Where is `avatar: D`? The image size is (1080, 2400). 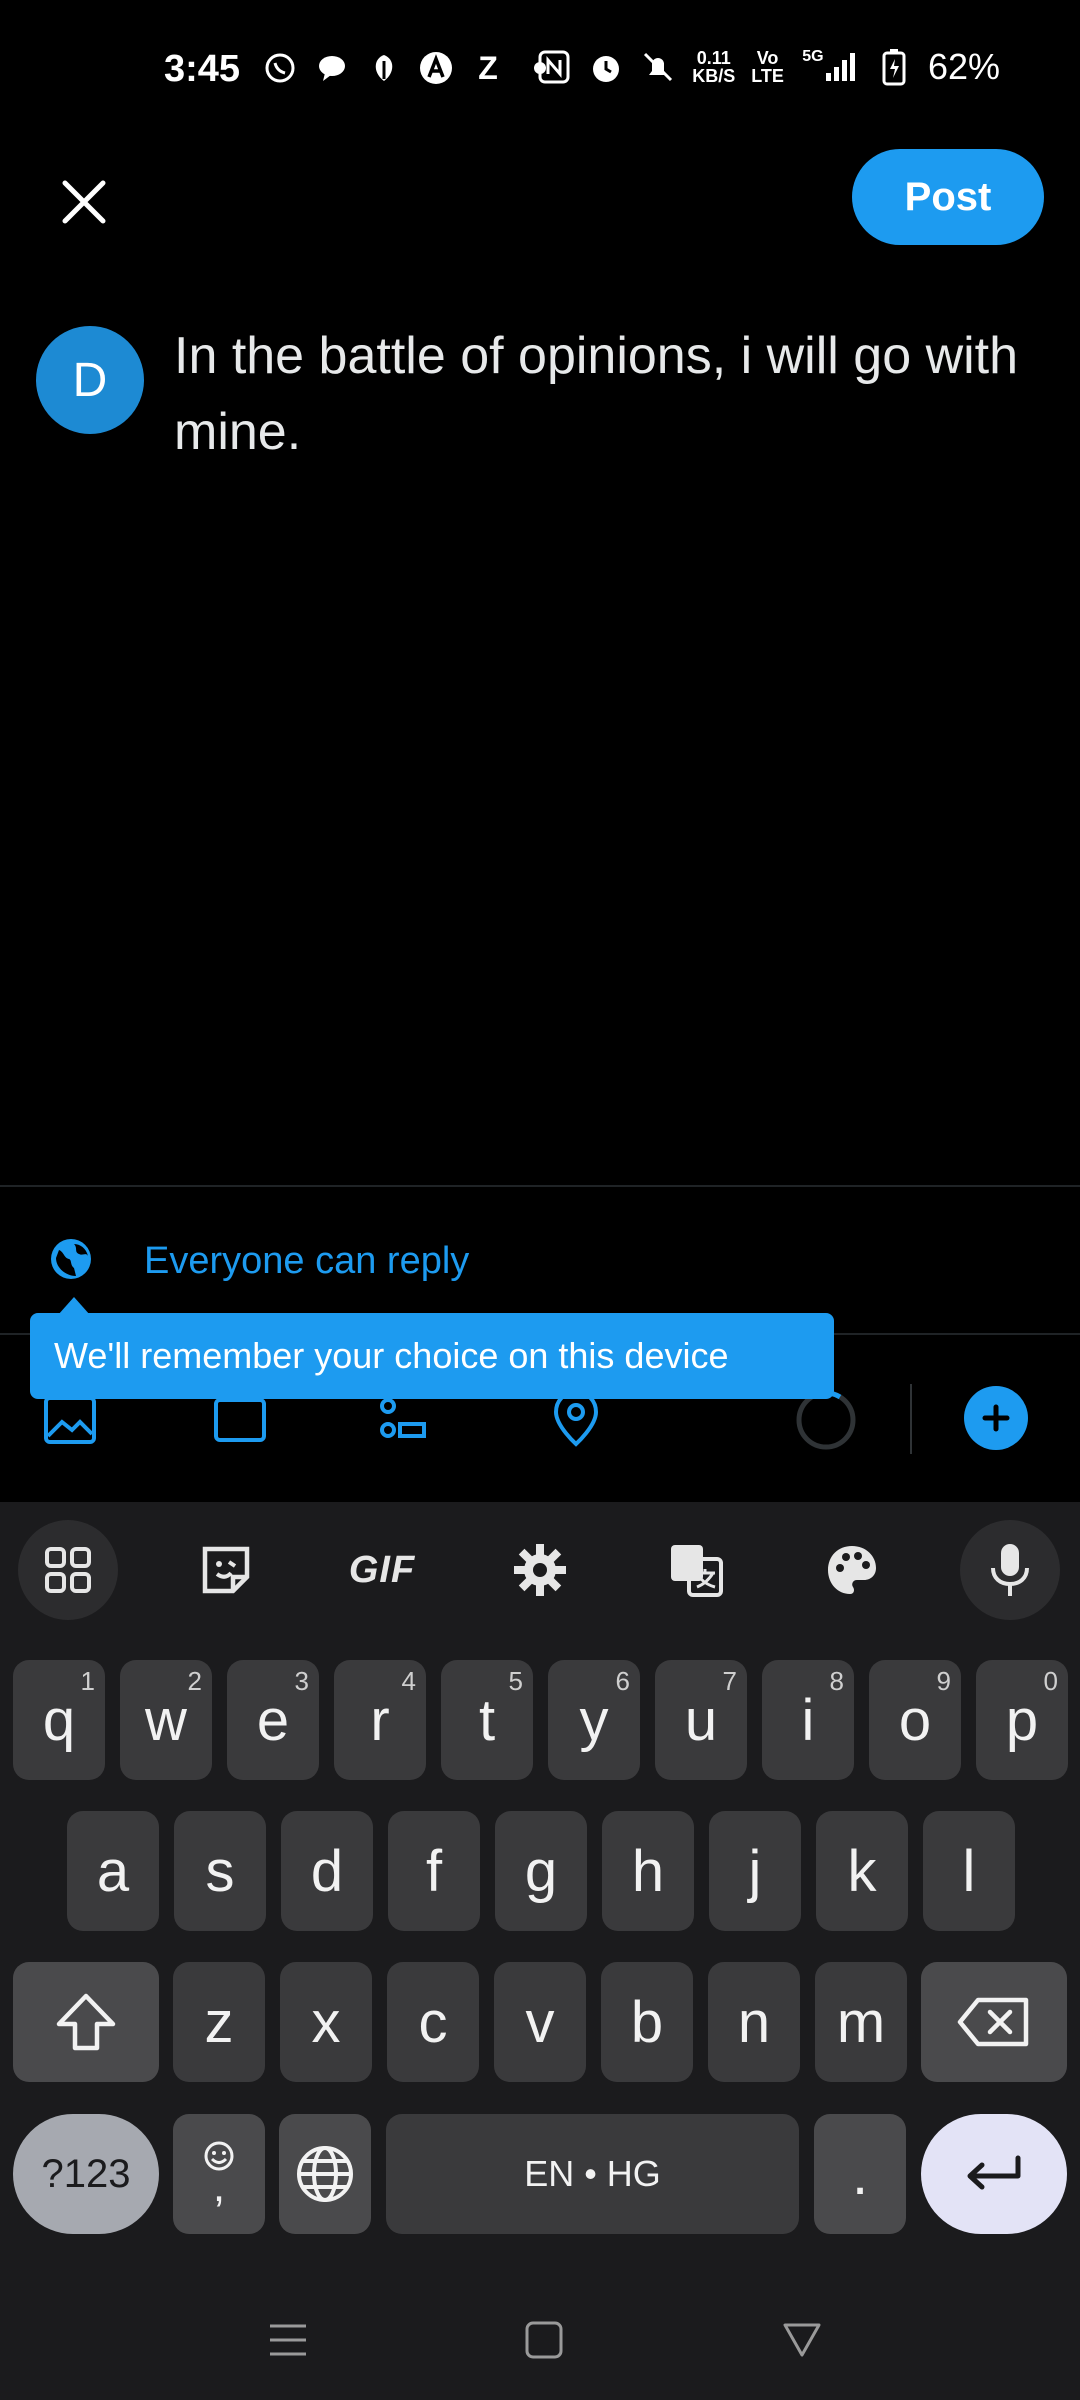 avatar: D is located at coordinates (90, 380).